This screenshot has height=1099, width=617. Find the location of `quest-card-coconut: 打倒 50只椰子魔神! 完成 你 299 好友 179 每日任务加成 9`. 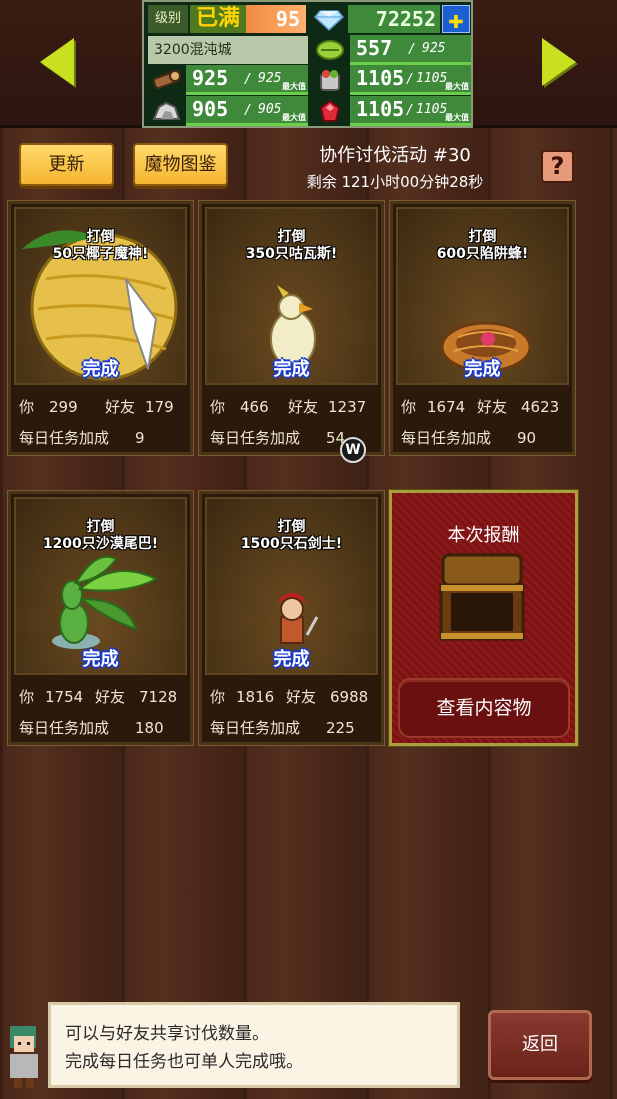

quest-card-coconut: 打倒 50只椰子魔神! 完成 你 299 好友 179 每日任务加成 9 is located at coordinates (100, 328).